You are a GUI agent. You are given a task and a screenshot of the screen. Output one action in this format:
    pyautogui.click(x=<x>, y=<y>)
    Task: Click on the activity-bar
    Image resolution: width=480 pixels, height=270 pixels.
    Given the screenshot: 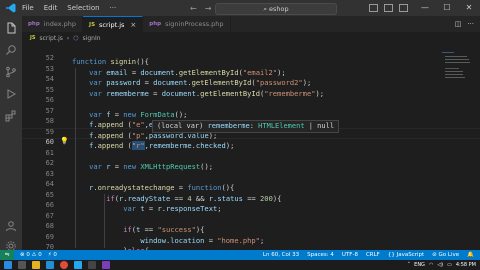 What is the action you would take?
    pyautogui.click(x=11, y=138)
    